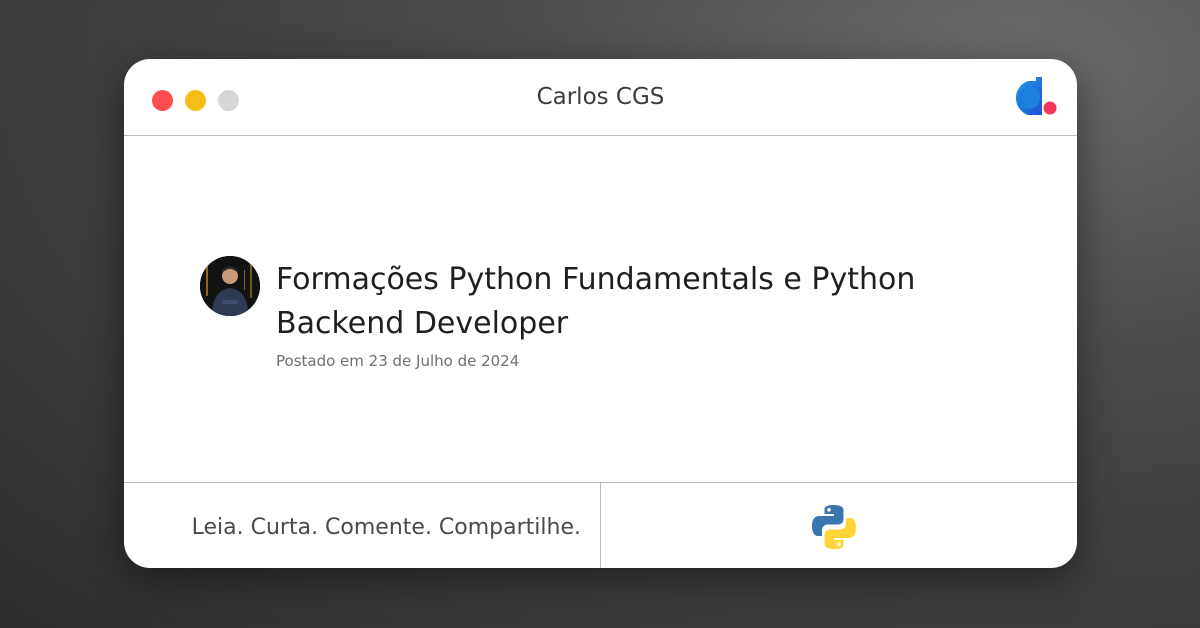 This screenshot has width=1200, height=628. Describe the element at coordinates (398, 361) in the screenshot. I see `post-date: Postado em 23 de Julho de 2024` at that location.